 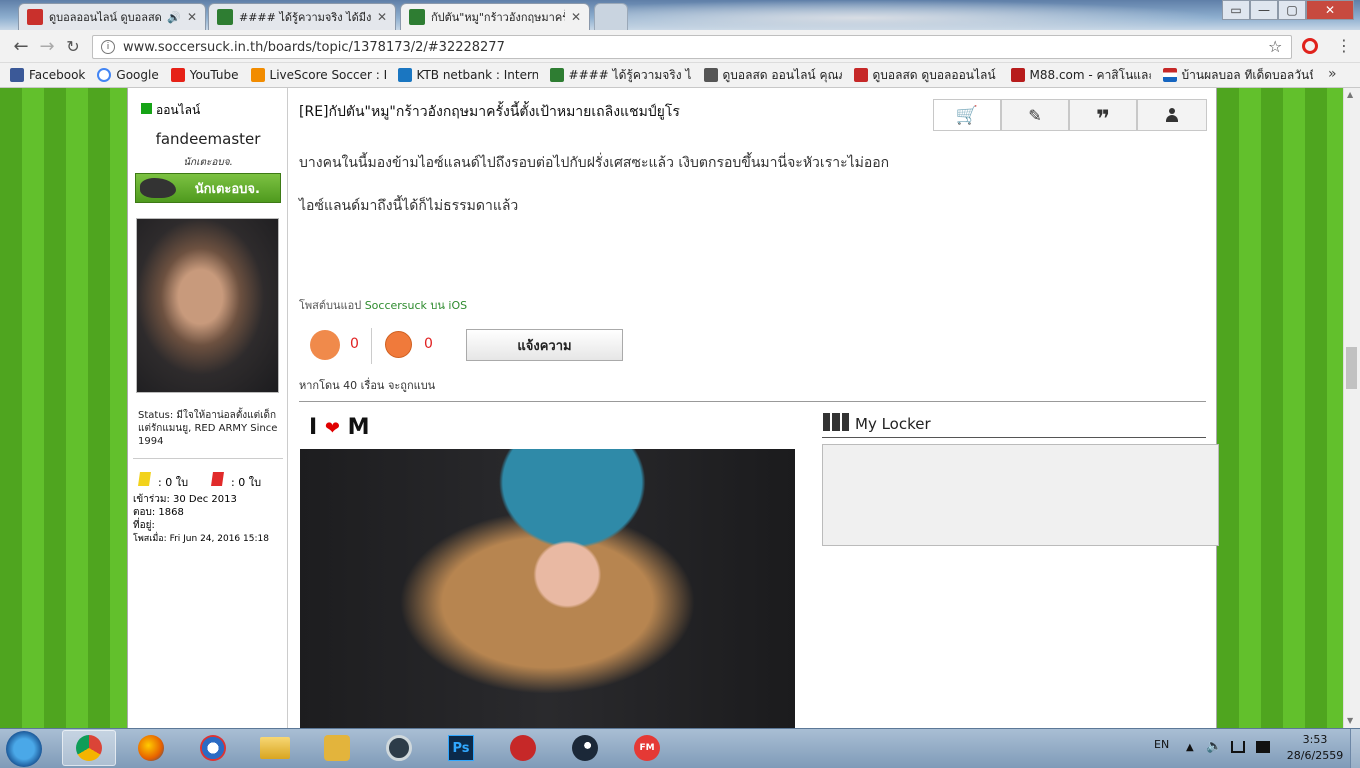 What do you see at coordinates (1344, 45) in the screenshot?
I see `menu-icon: ⋮` at bounding box center [1344, 45].